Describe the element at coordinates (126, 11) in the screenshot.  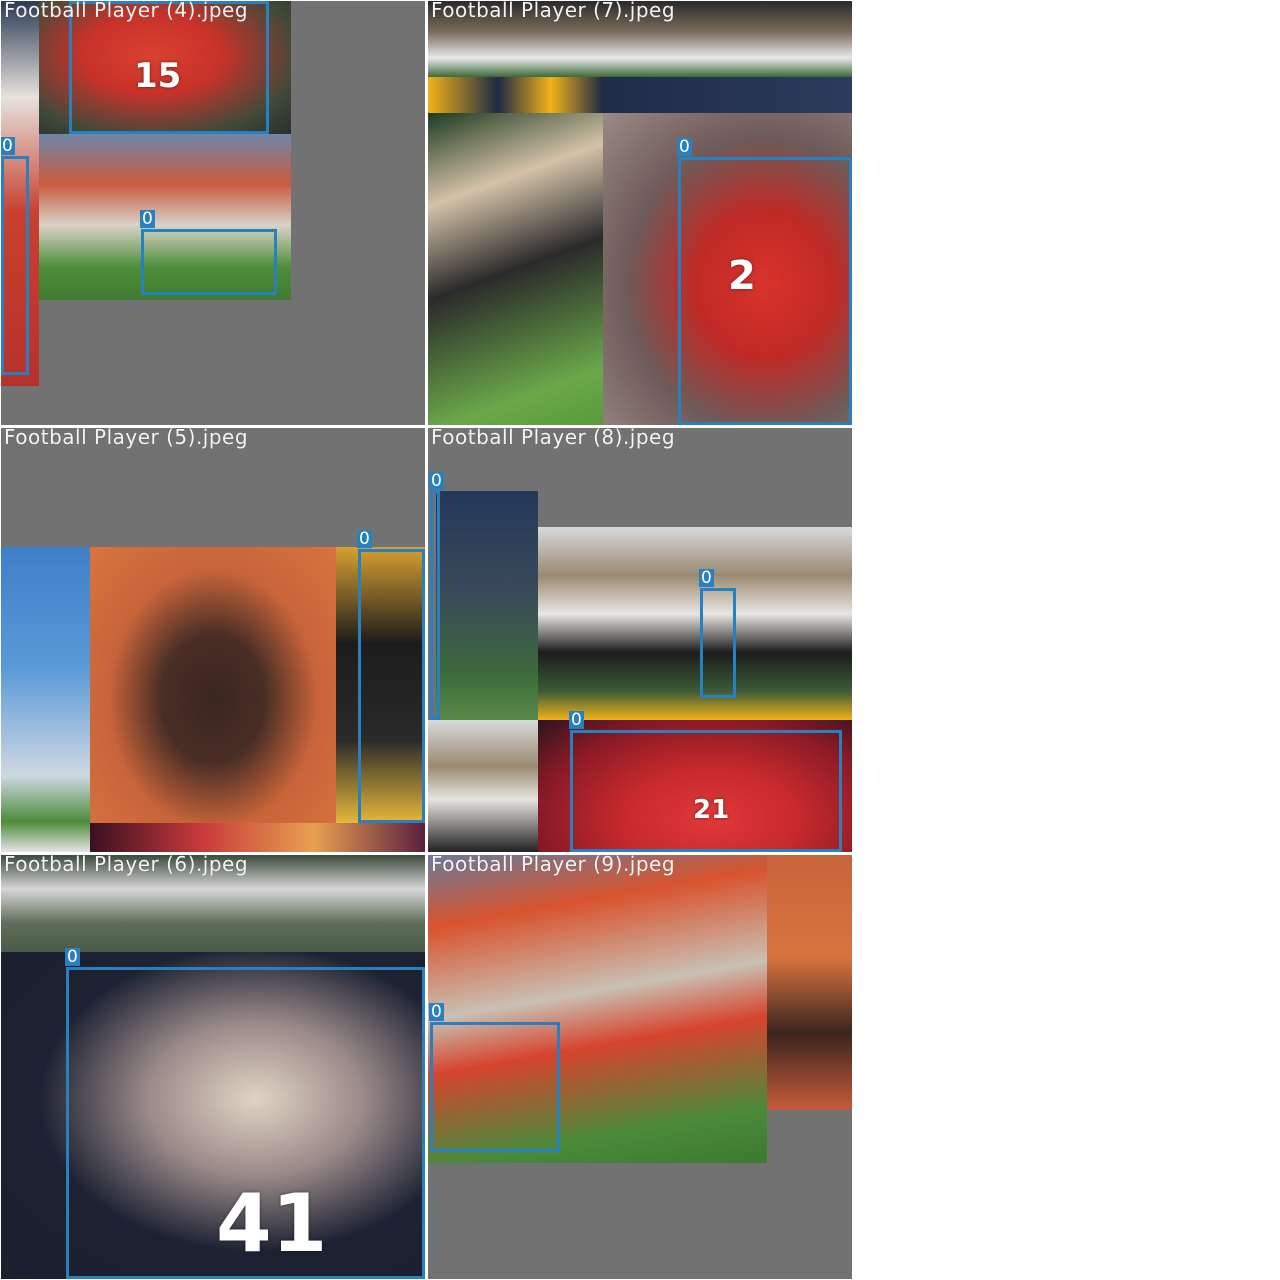
I see `tile-title: Football Player (4).jpeg` at that location.